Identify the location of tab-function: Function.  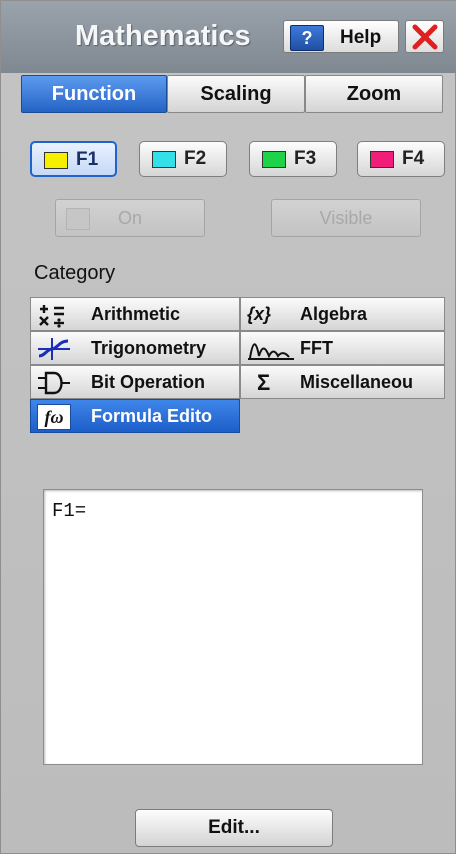
(94, 94).